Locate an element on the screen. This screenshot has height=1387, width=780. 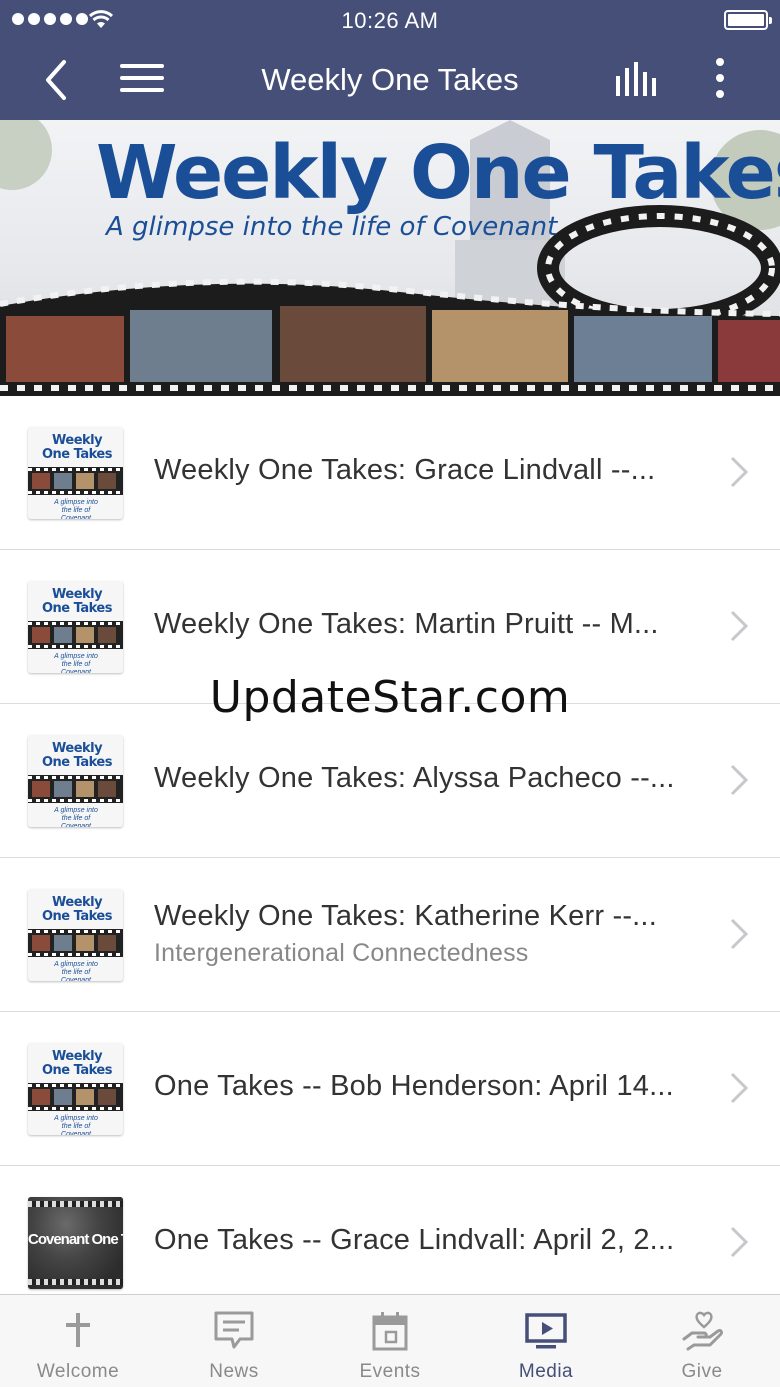
tab-label: Events is located at coordinates (390, 1371).